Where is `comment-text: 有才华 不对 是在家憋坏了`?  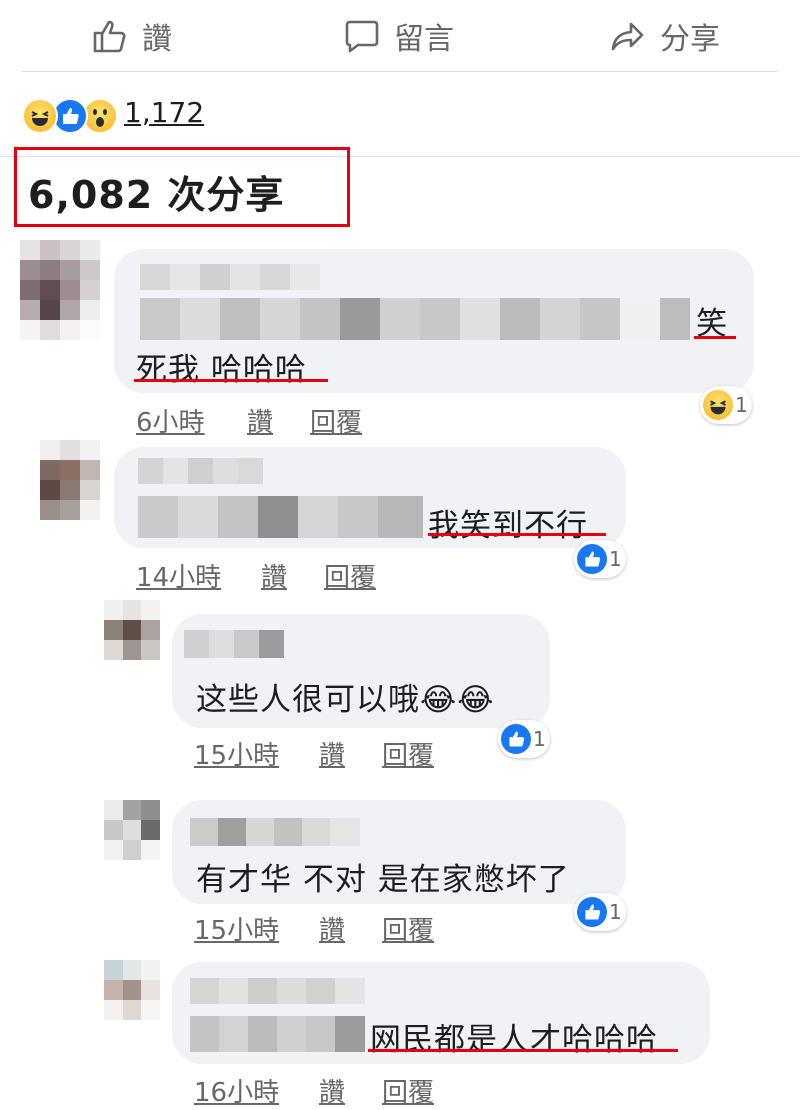 comment-text: 有才华 不对 是在家憋坏了 is located at coordinates (383, 880).